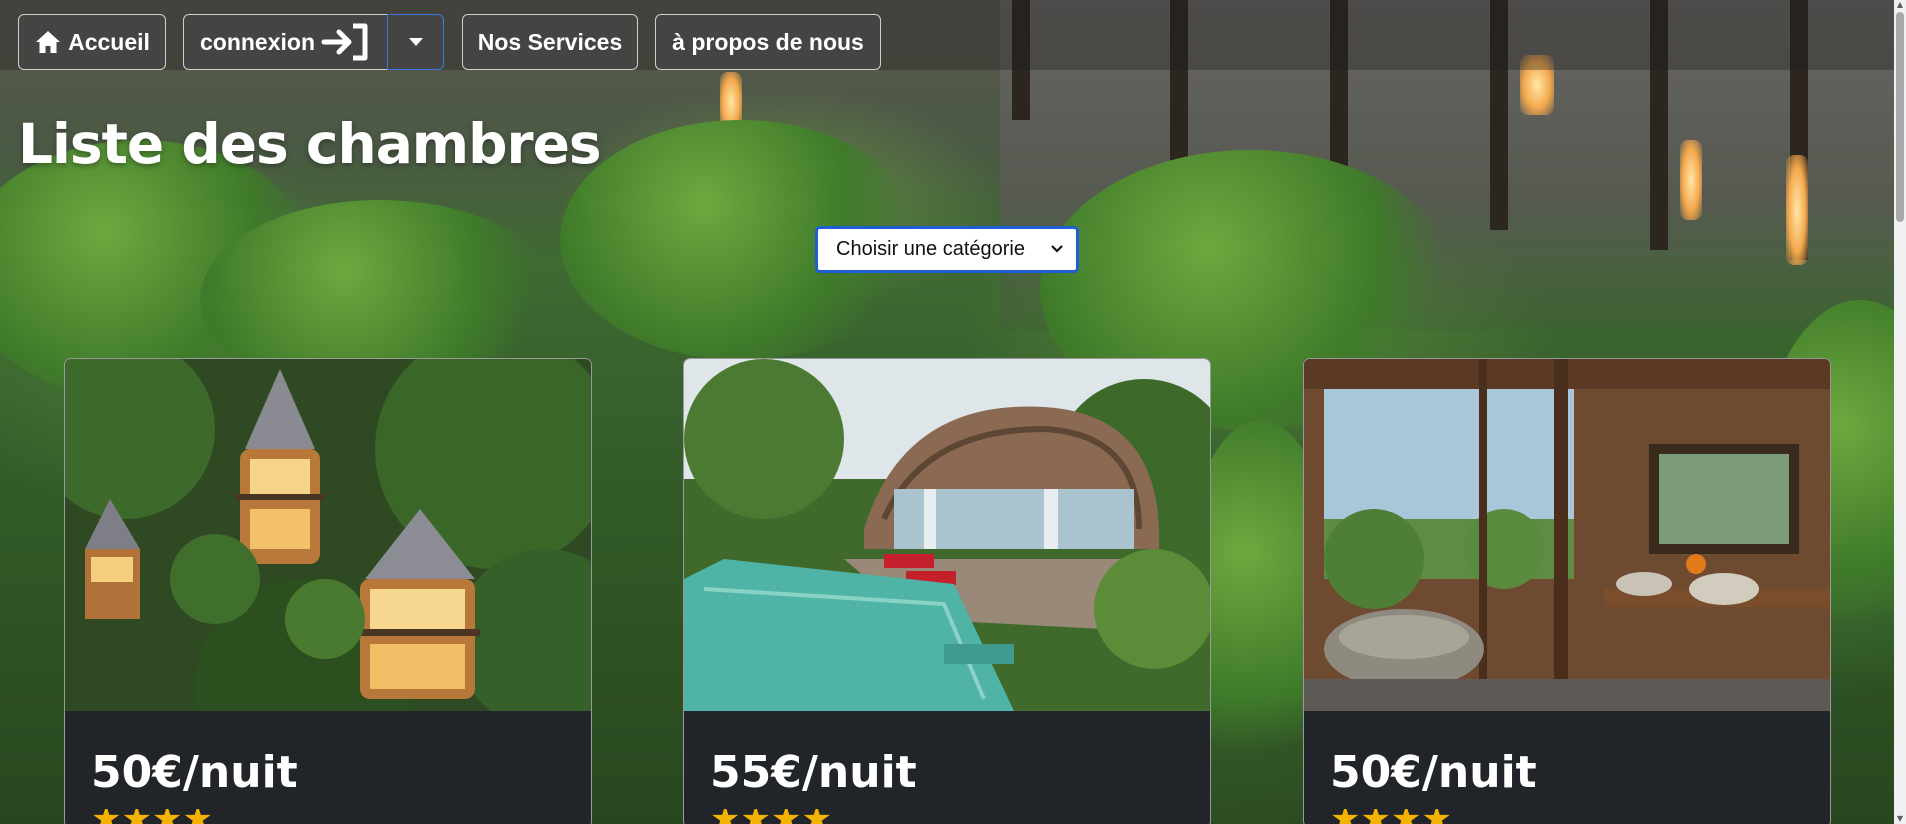 This screenshot has width=1906, height=824. What do you see at coordinates (48, 42) in the screenshot?
I see `home-icon` at bounding box center [48, 42].